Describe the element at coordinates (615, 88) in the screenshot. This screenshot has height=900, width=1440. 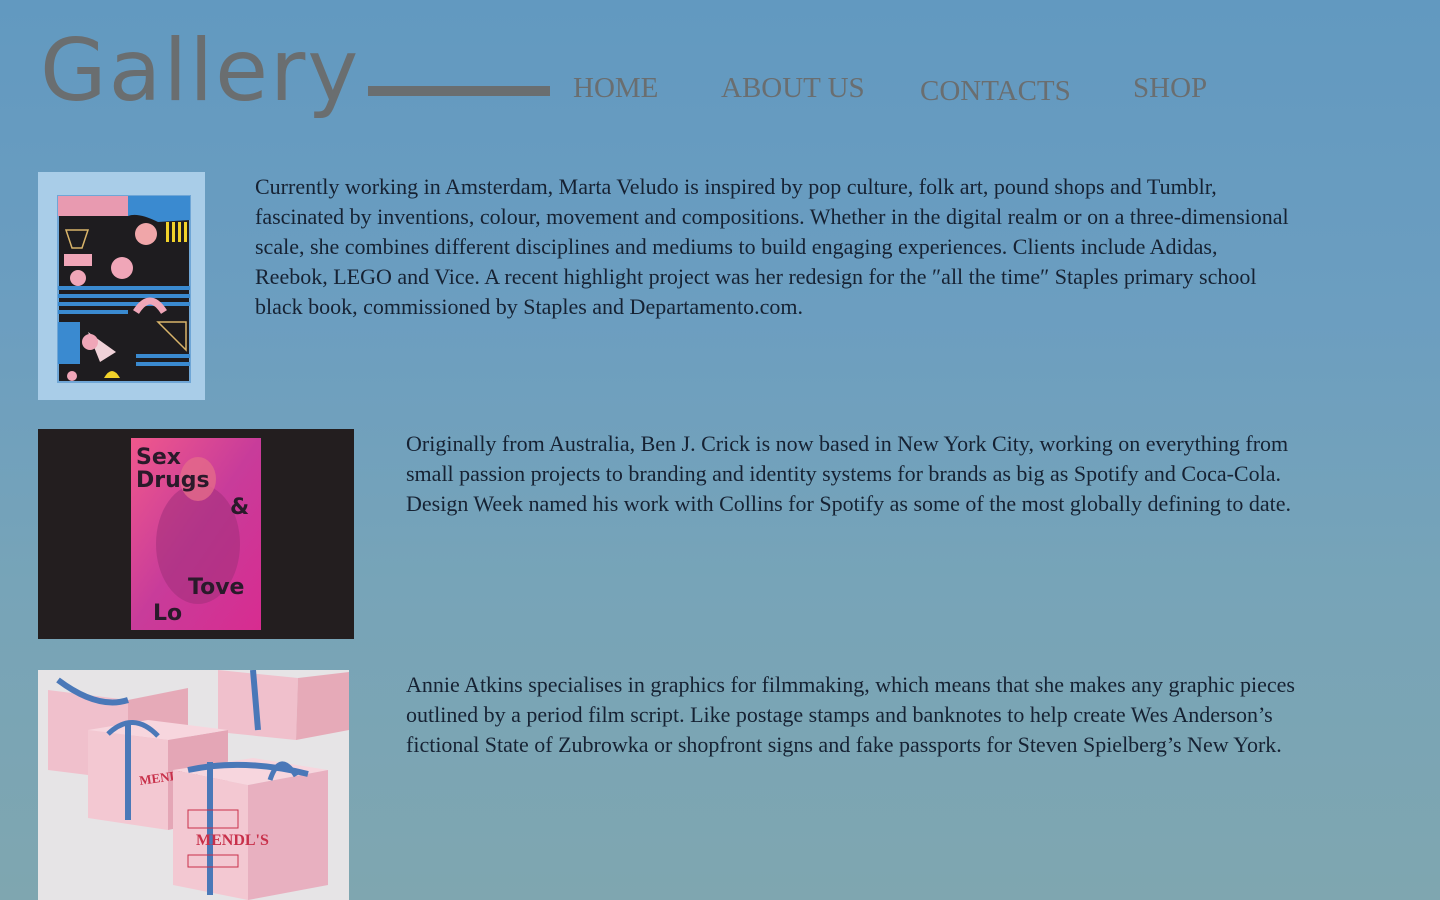
I see `nav-home-link: HOME` at that location.